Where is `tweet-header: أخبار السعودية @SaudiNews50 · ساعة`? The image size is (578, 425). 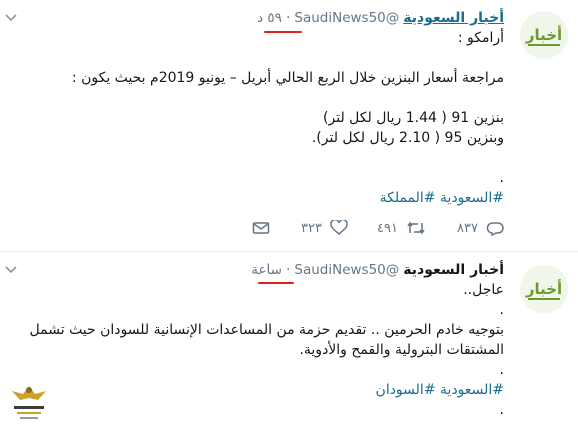 tweet-header: أخبار السعودية @SaudiNews50 · ساعة is located at coordinates (258, 270).